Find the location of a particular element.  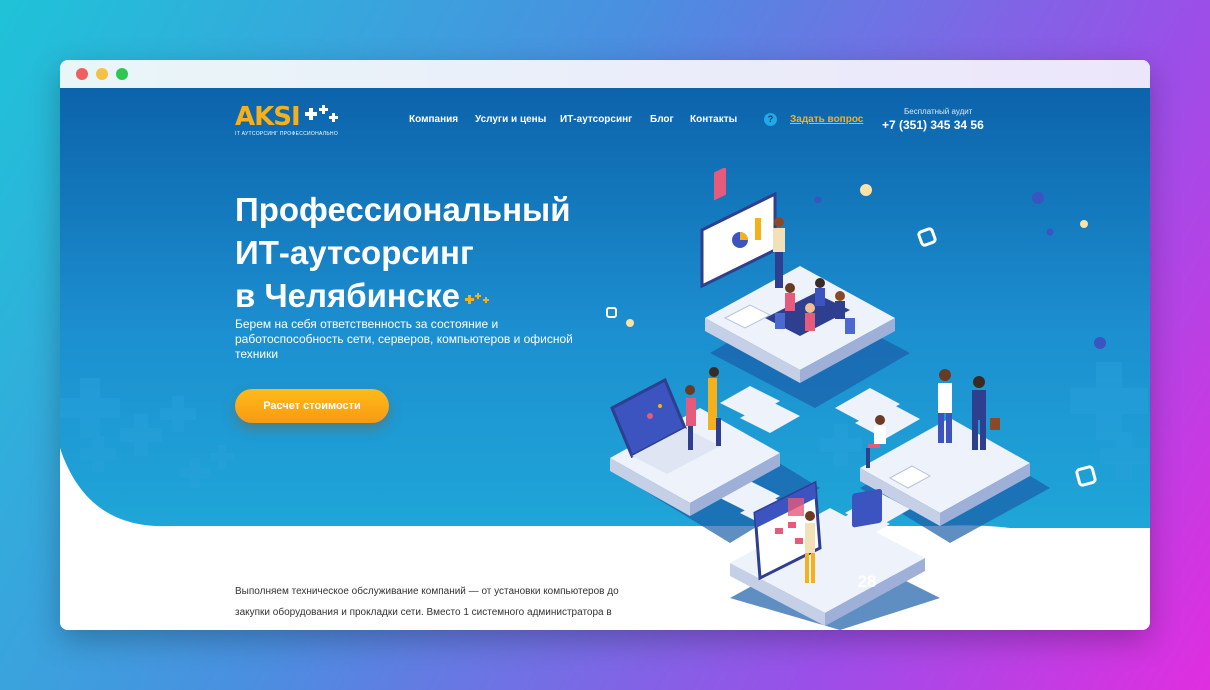

site-logo: AKSI IT АУТСОРСИНГ ПРОФЕССИОНАЛЬНО is located at coordinates (290, 122).